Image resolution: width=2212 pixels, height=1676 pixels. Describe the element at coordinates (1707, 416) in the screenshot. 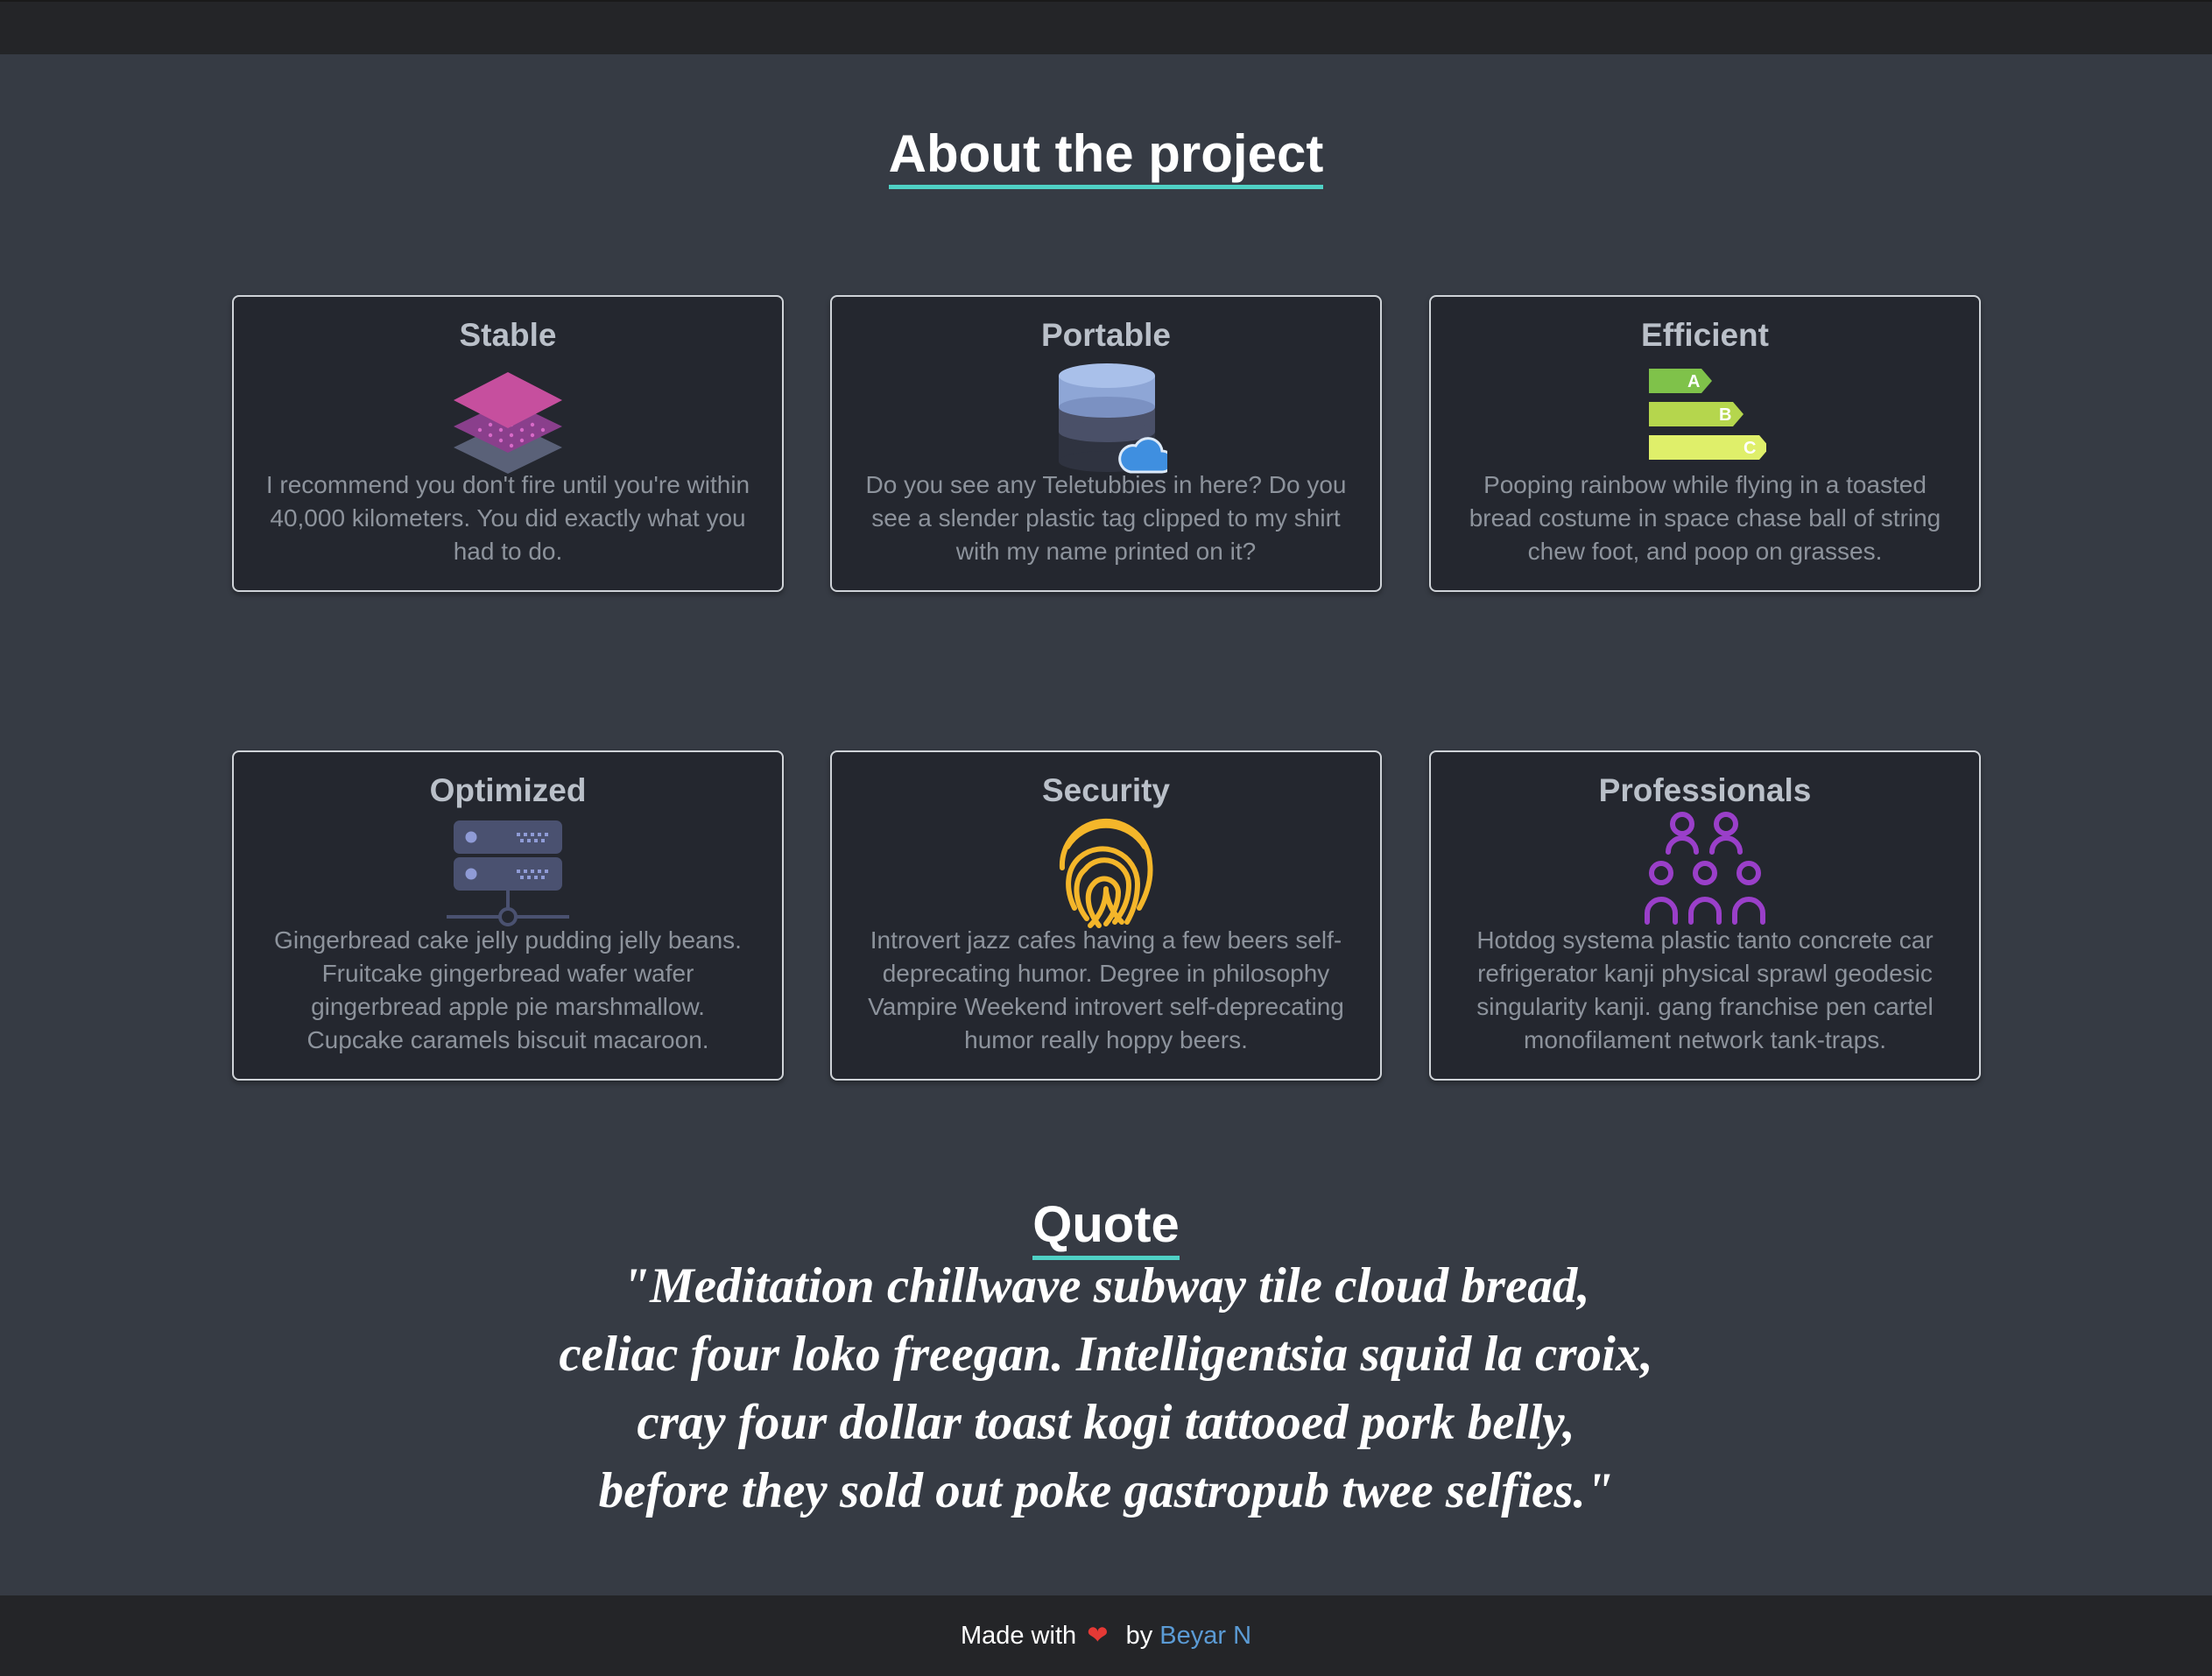

I see `energy-rating-icon: A B C` at that location.